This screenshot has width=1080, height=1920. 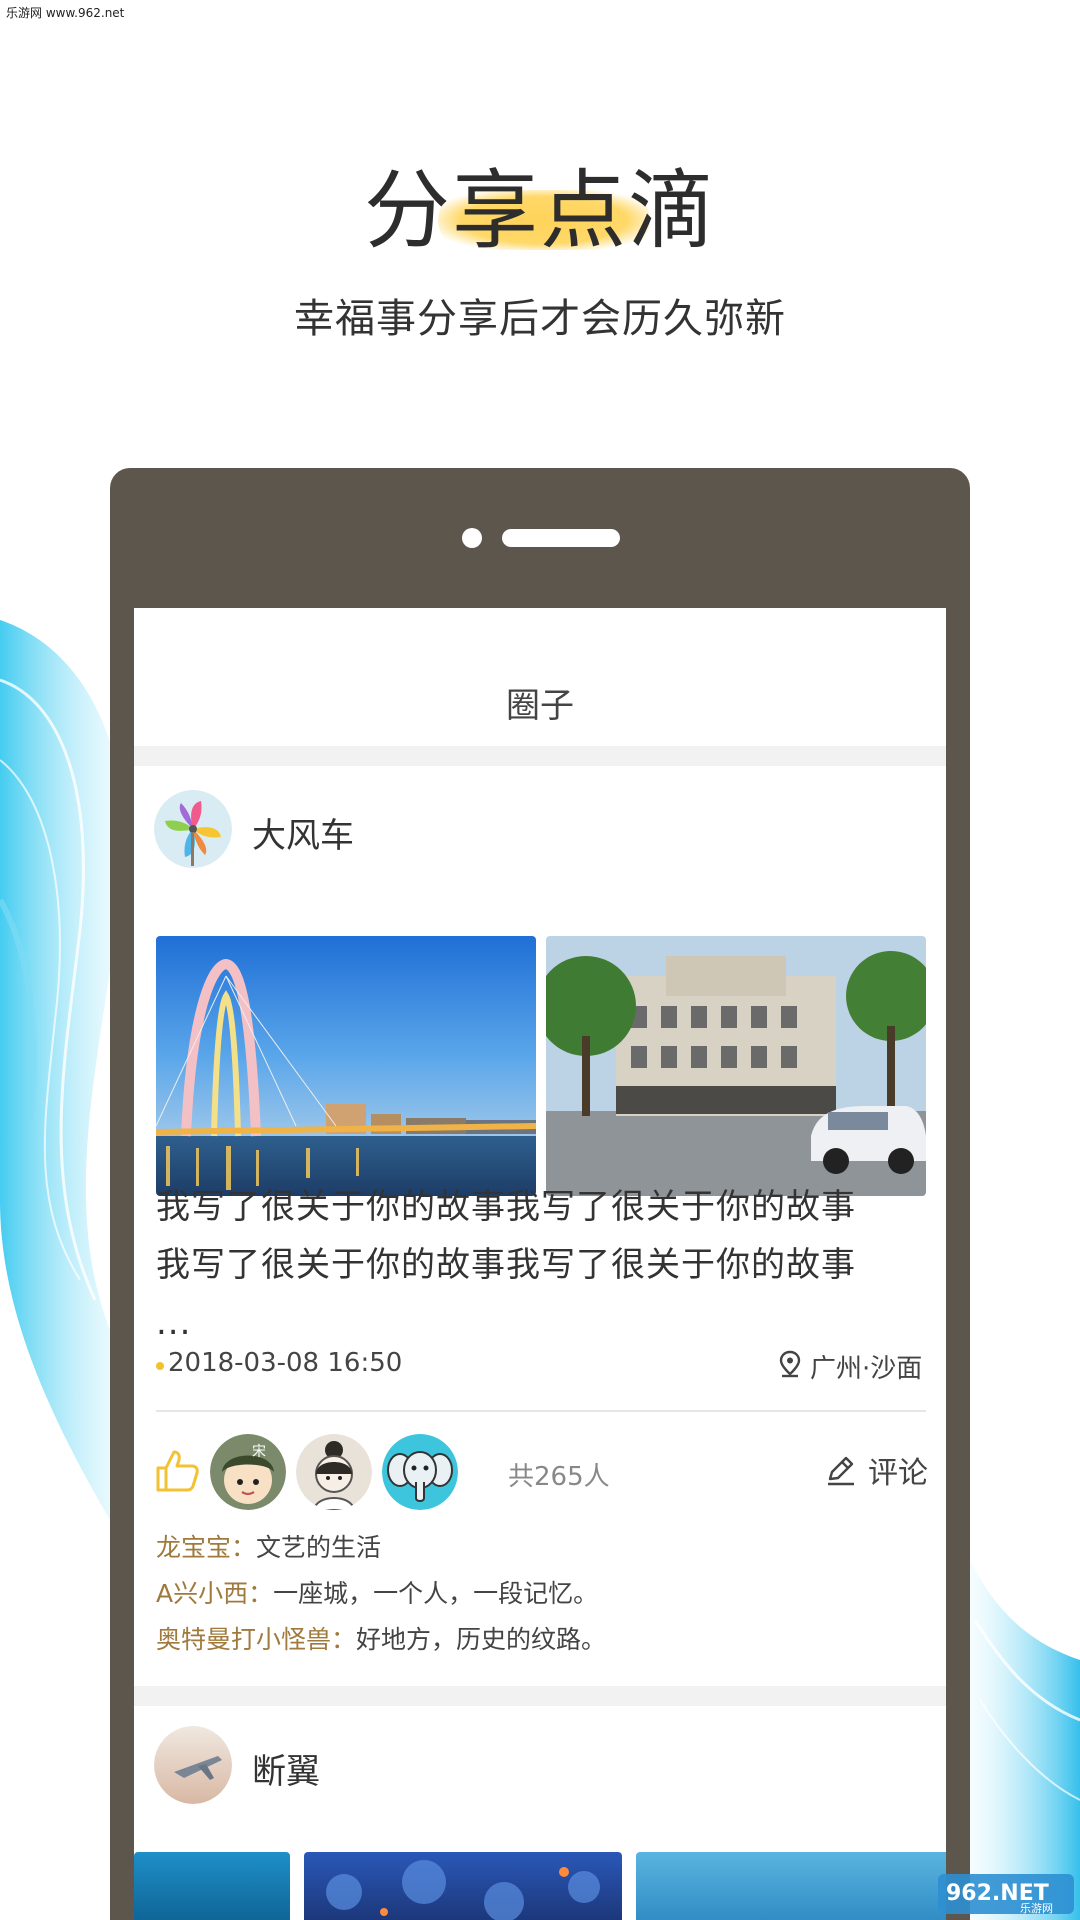 I want to click on post-time: 2018-03-08 16:50, so click(x=285, y=1363).